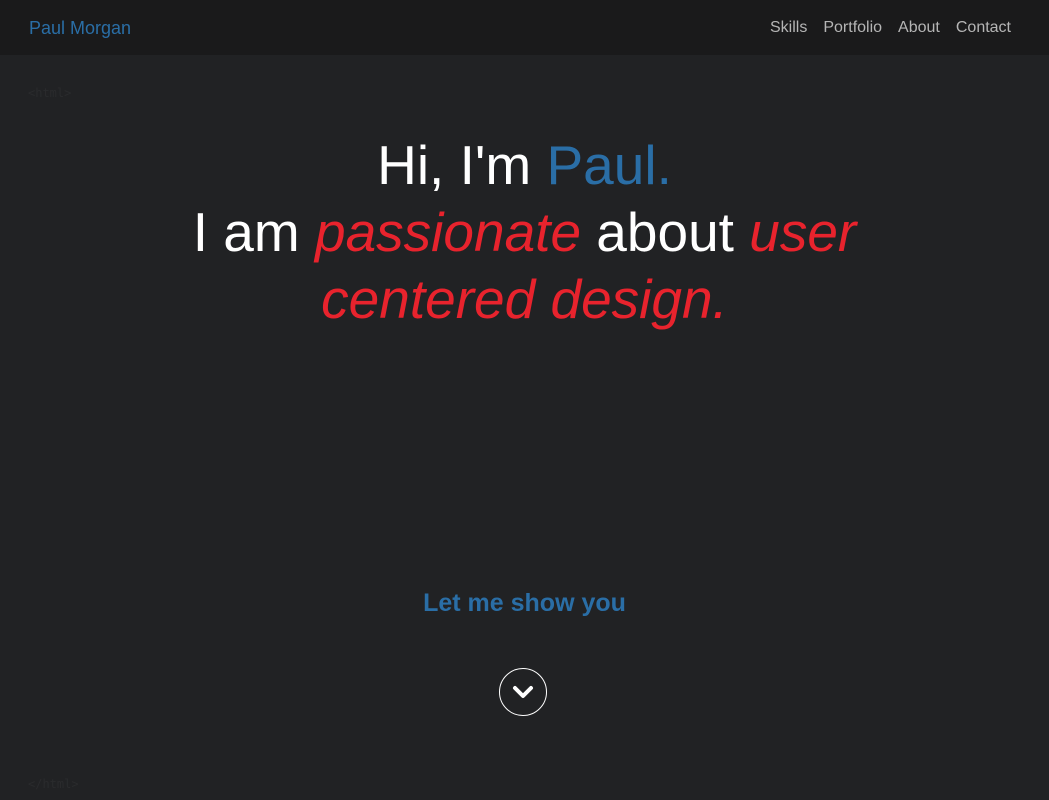  What do you see at coordinates (80, 28) in the screenshot?
I see `brand-link: Paul Morgan` at bounding box center [80, 28].